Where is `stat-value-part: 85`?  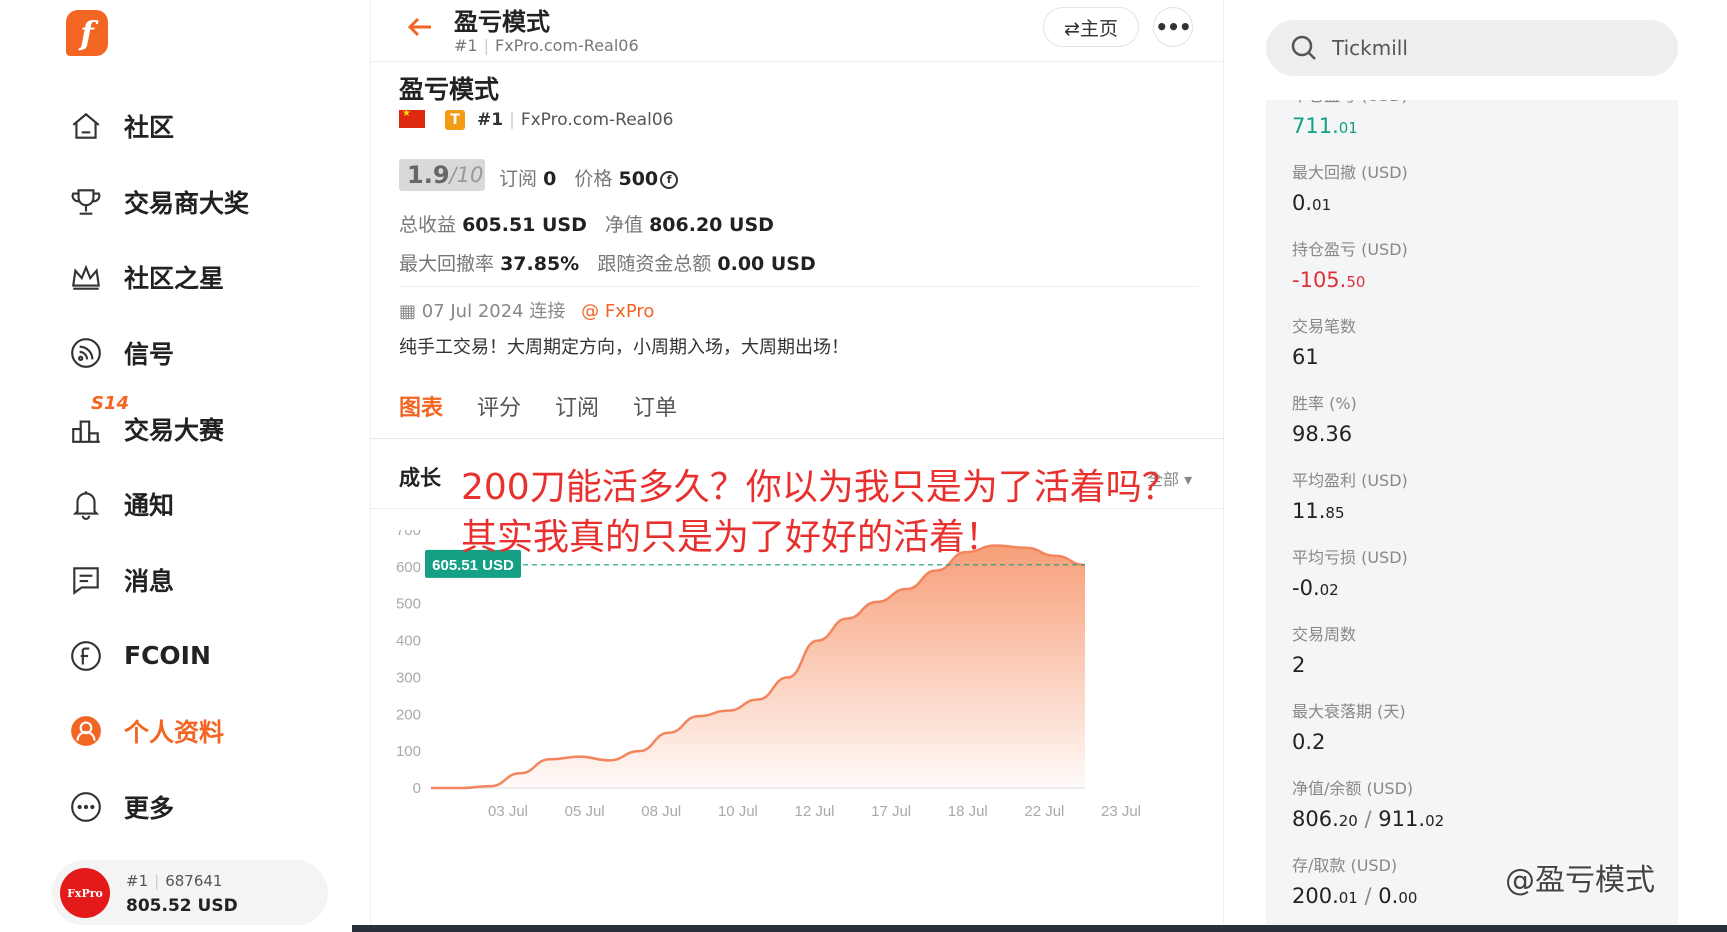
stat-value-part: 85 is located at coordinates (1335, 513).